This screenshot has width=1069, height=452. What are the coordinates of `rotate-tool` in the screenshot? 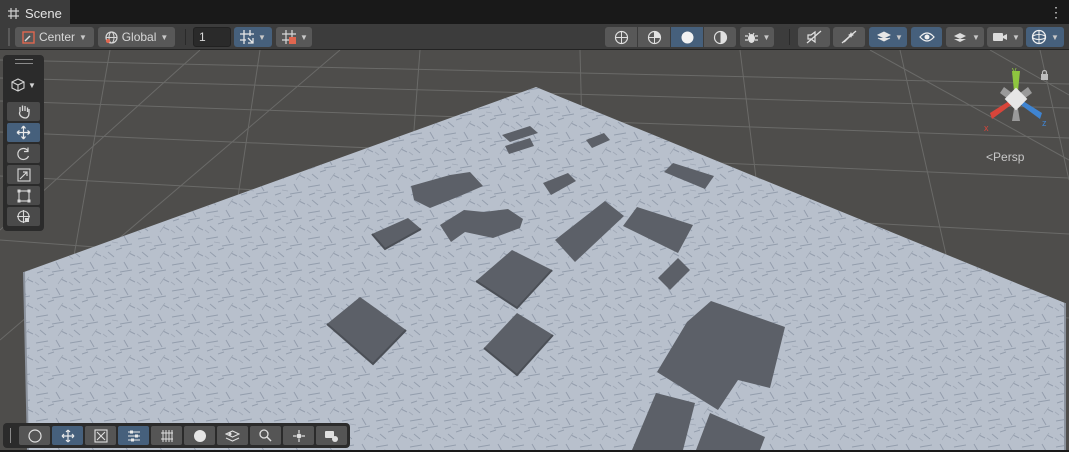 It's located at (23, 153).